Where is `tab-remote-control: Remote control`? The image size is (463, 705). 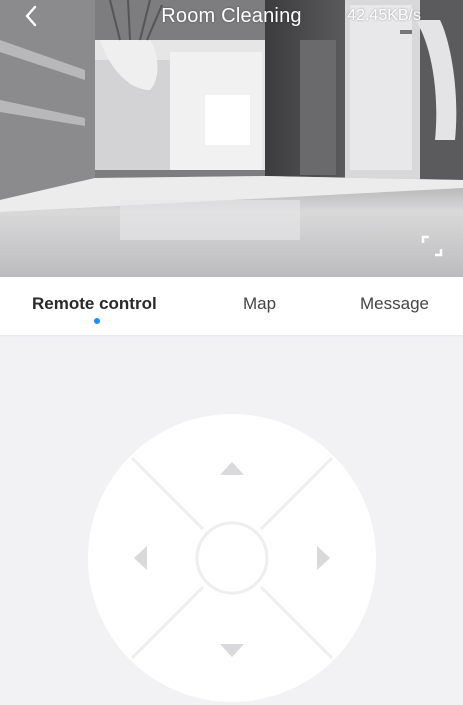 tab-remote-control: Remote control is located at coordinates (94, 304).